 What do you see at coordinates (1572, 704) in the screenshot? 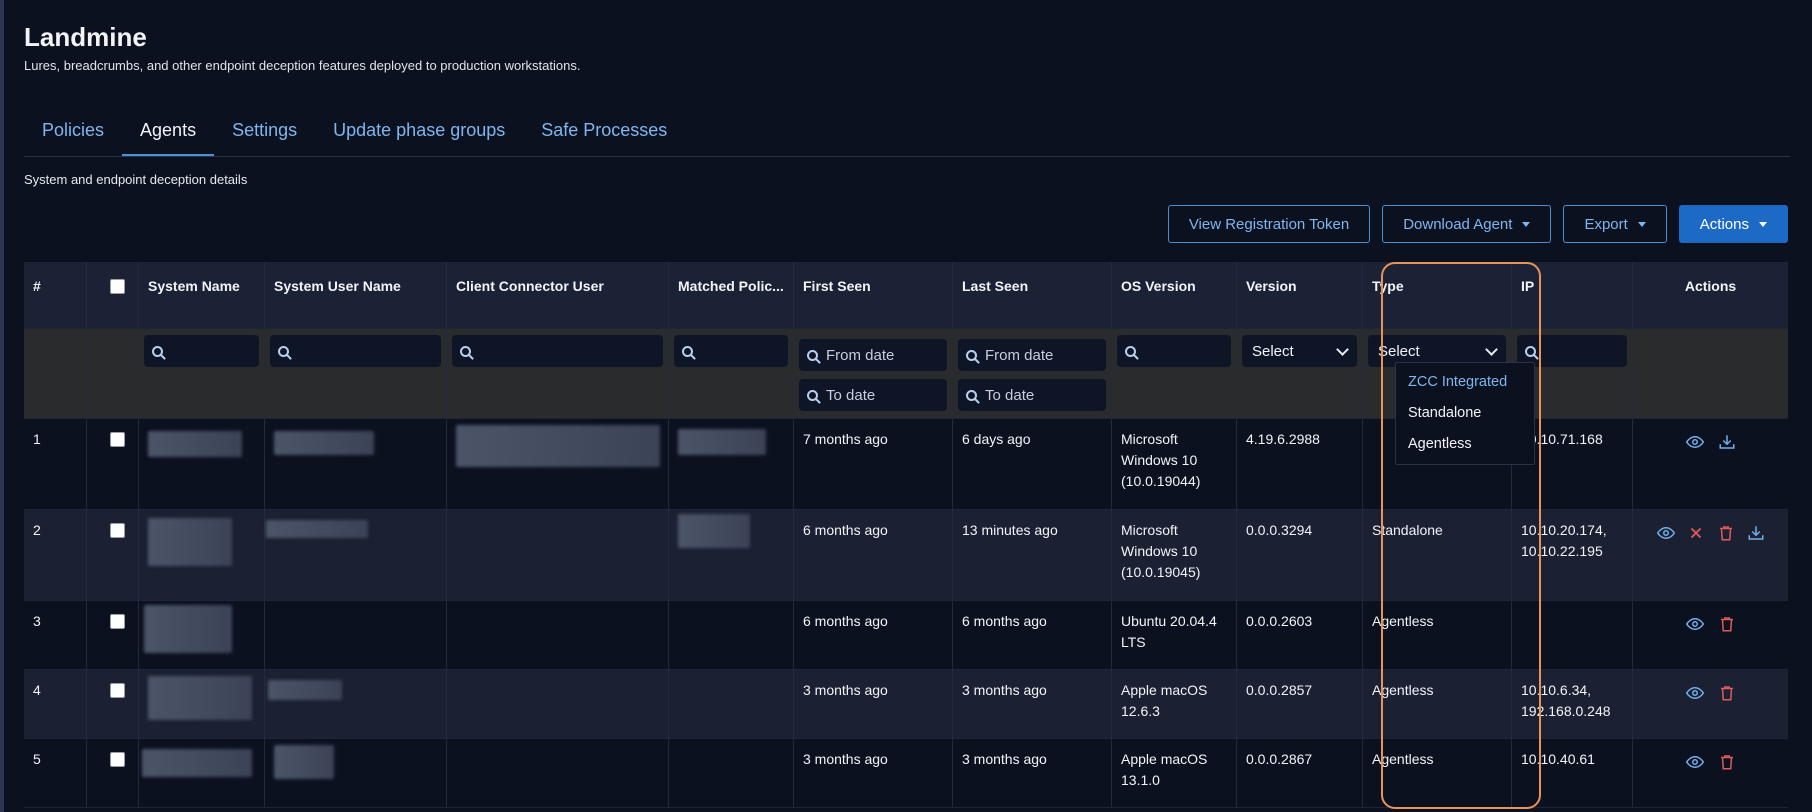
I see `ip-cell: 10.10.6.34, 192.168.0.248` at bounding box center [1572, 704].